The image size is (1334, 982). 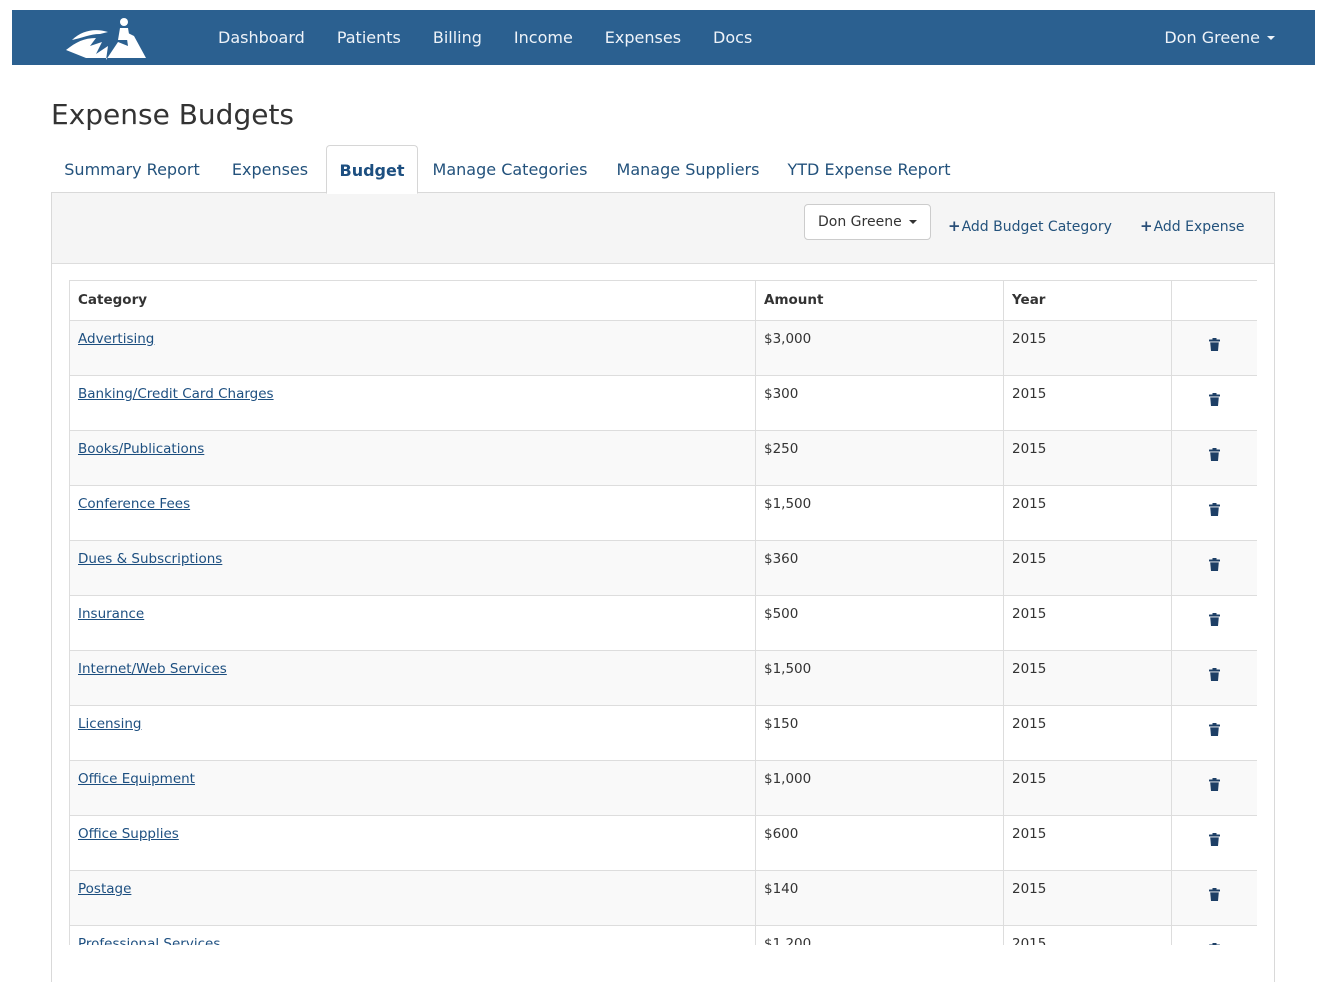 What do you see at coordinates (150, 559) in the screenshot?
I see `category-link: Dues & Subscriptions` at bounding box center [150, 559].